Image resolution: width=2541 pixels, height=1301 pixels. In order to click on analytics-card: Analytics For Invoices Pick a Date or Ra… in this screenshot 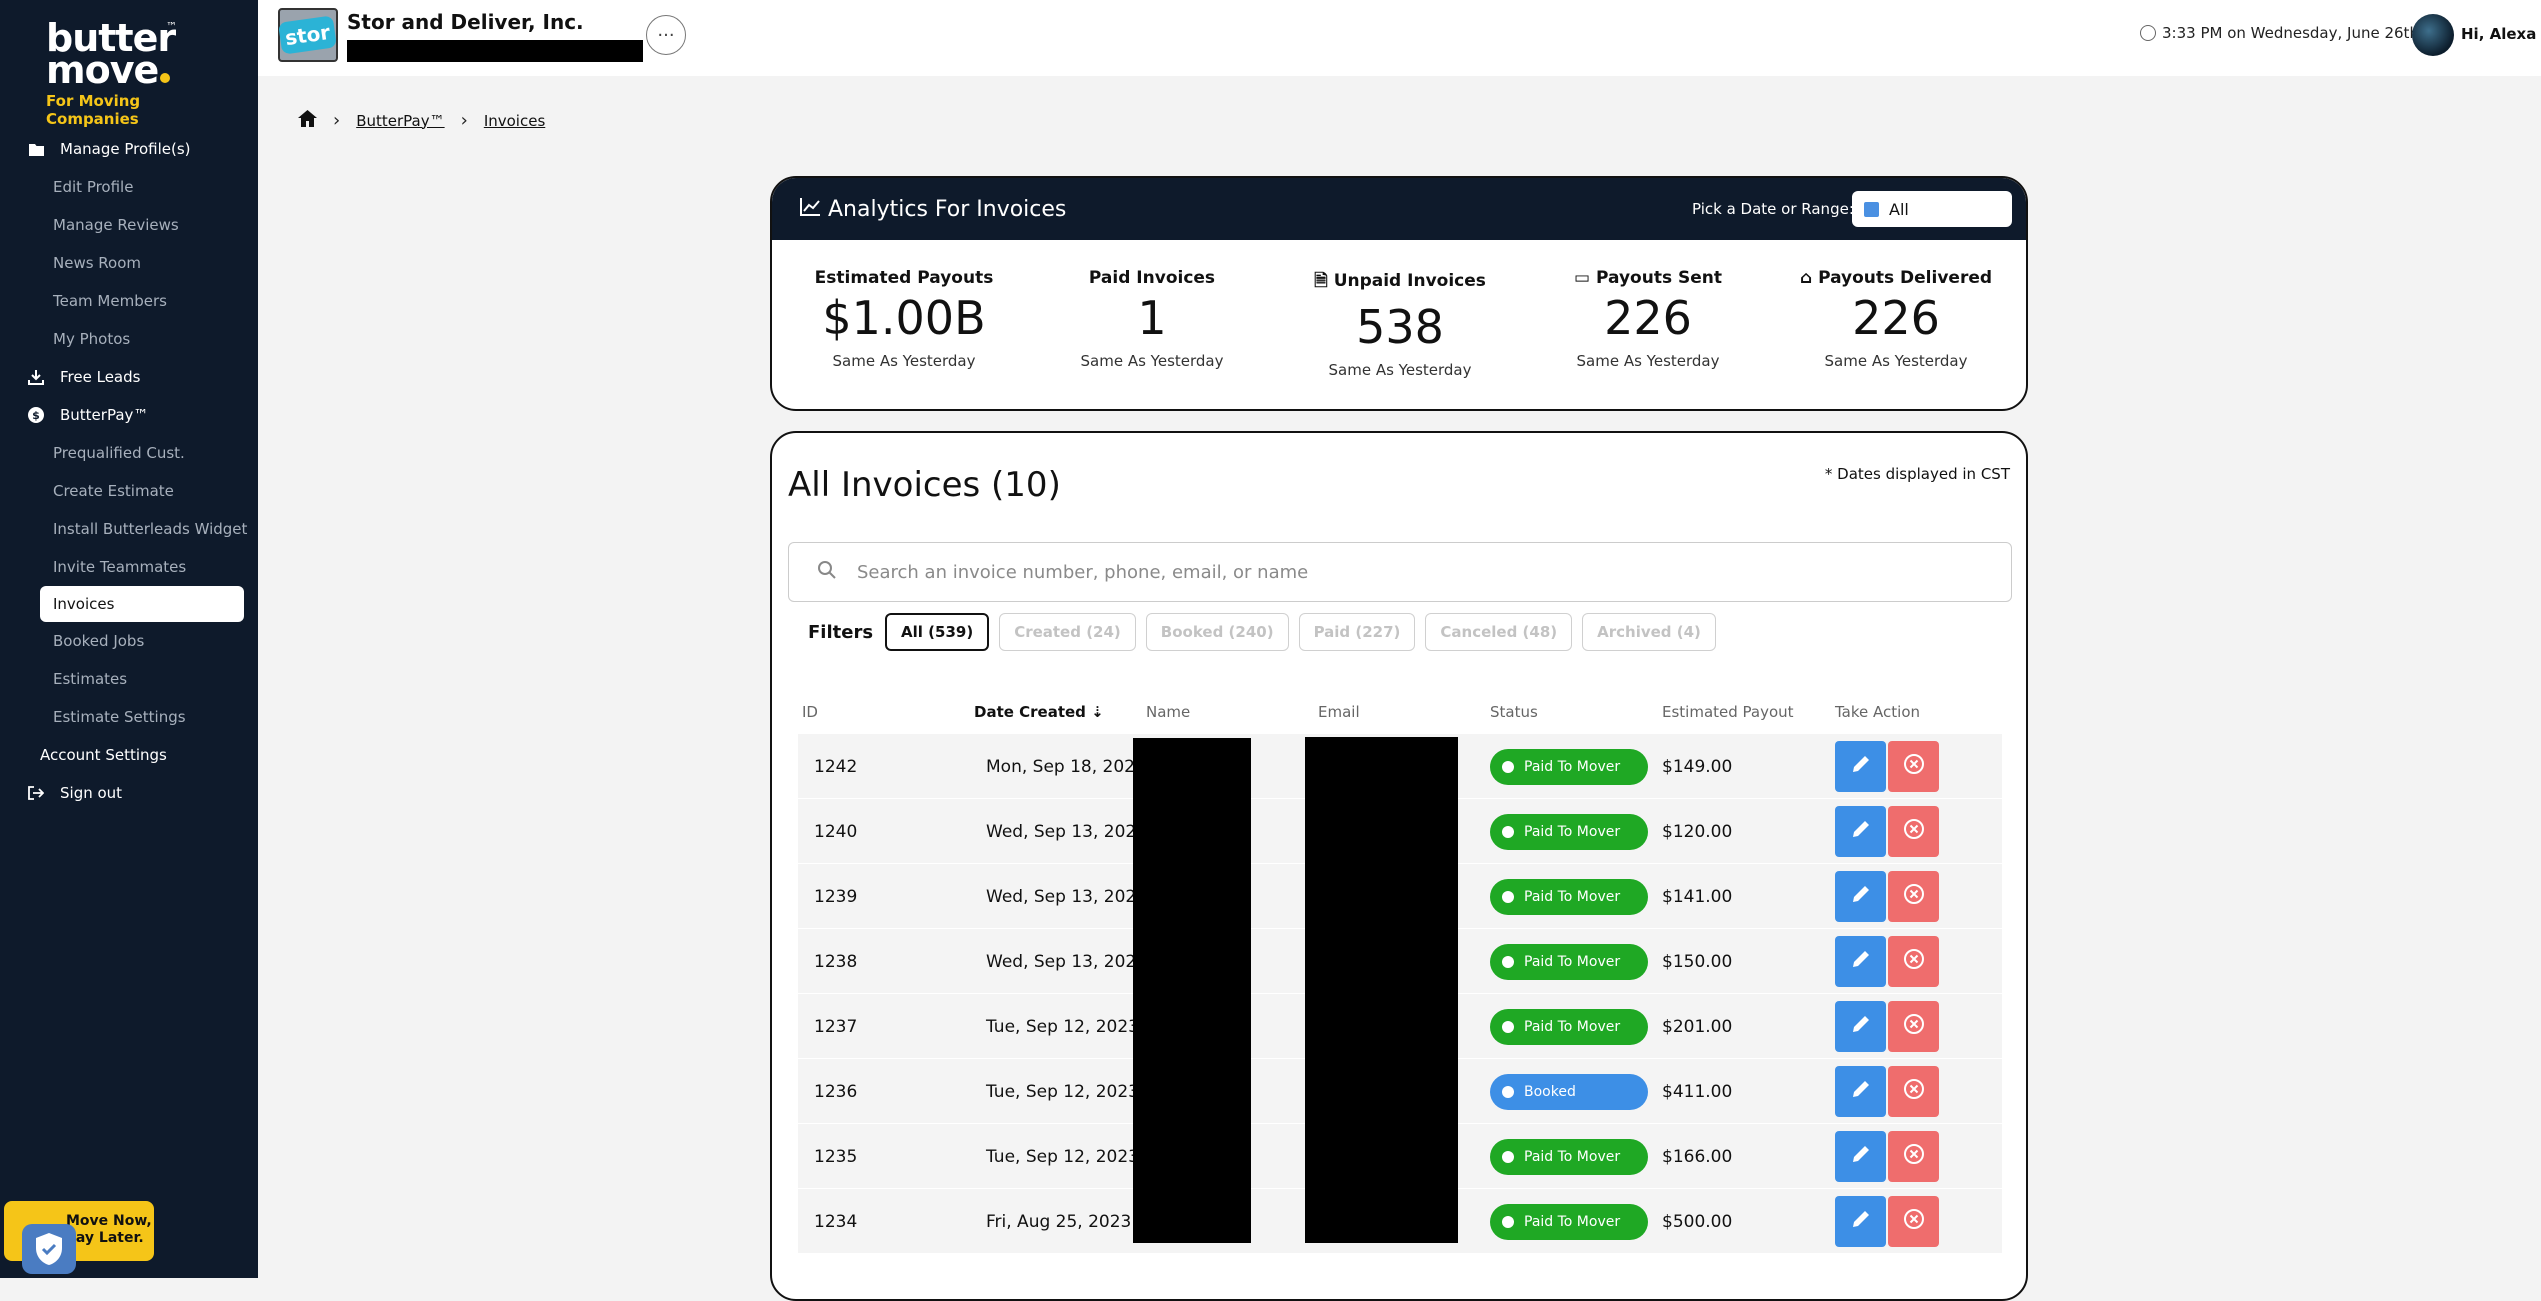, I will do `click(1399, 293)`.